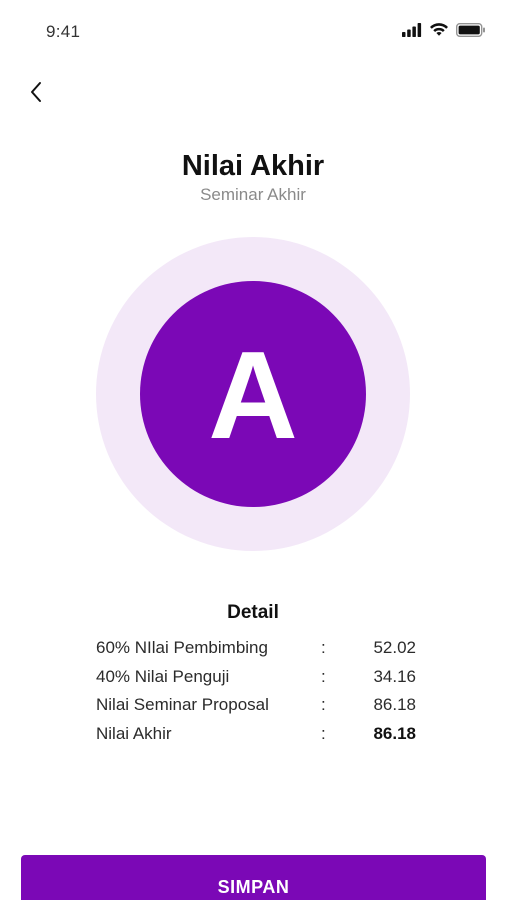 This screenshot has height=900, width=506. I want to click on save-button: SIMPAN, so click(253, 877).